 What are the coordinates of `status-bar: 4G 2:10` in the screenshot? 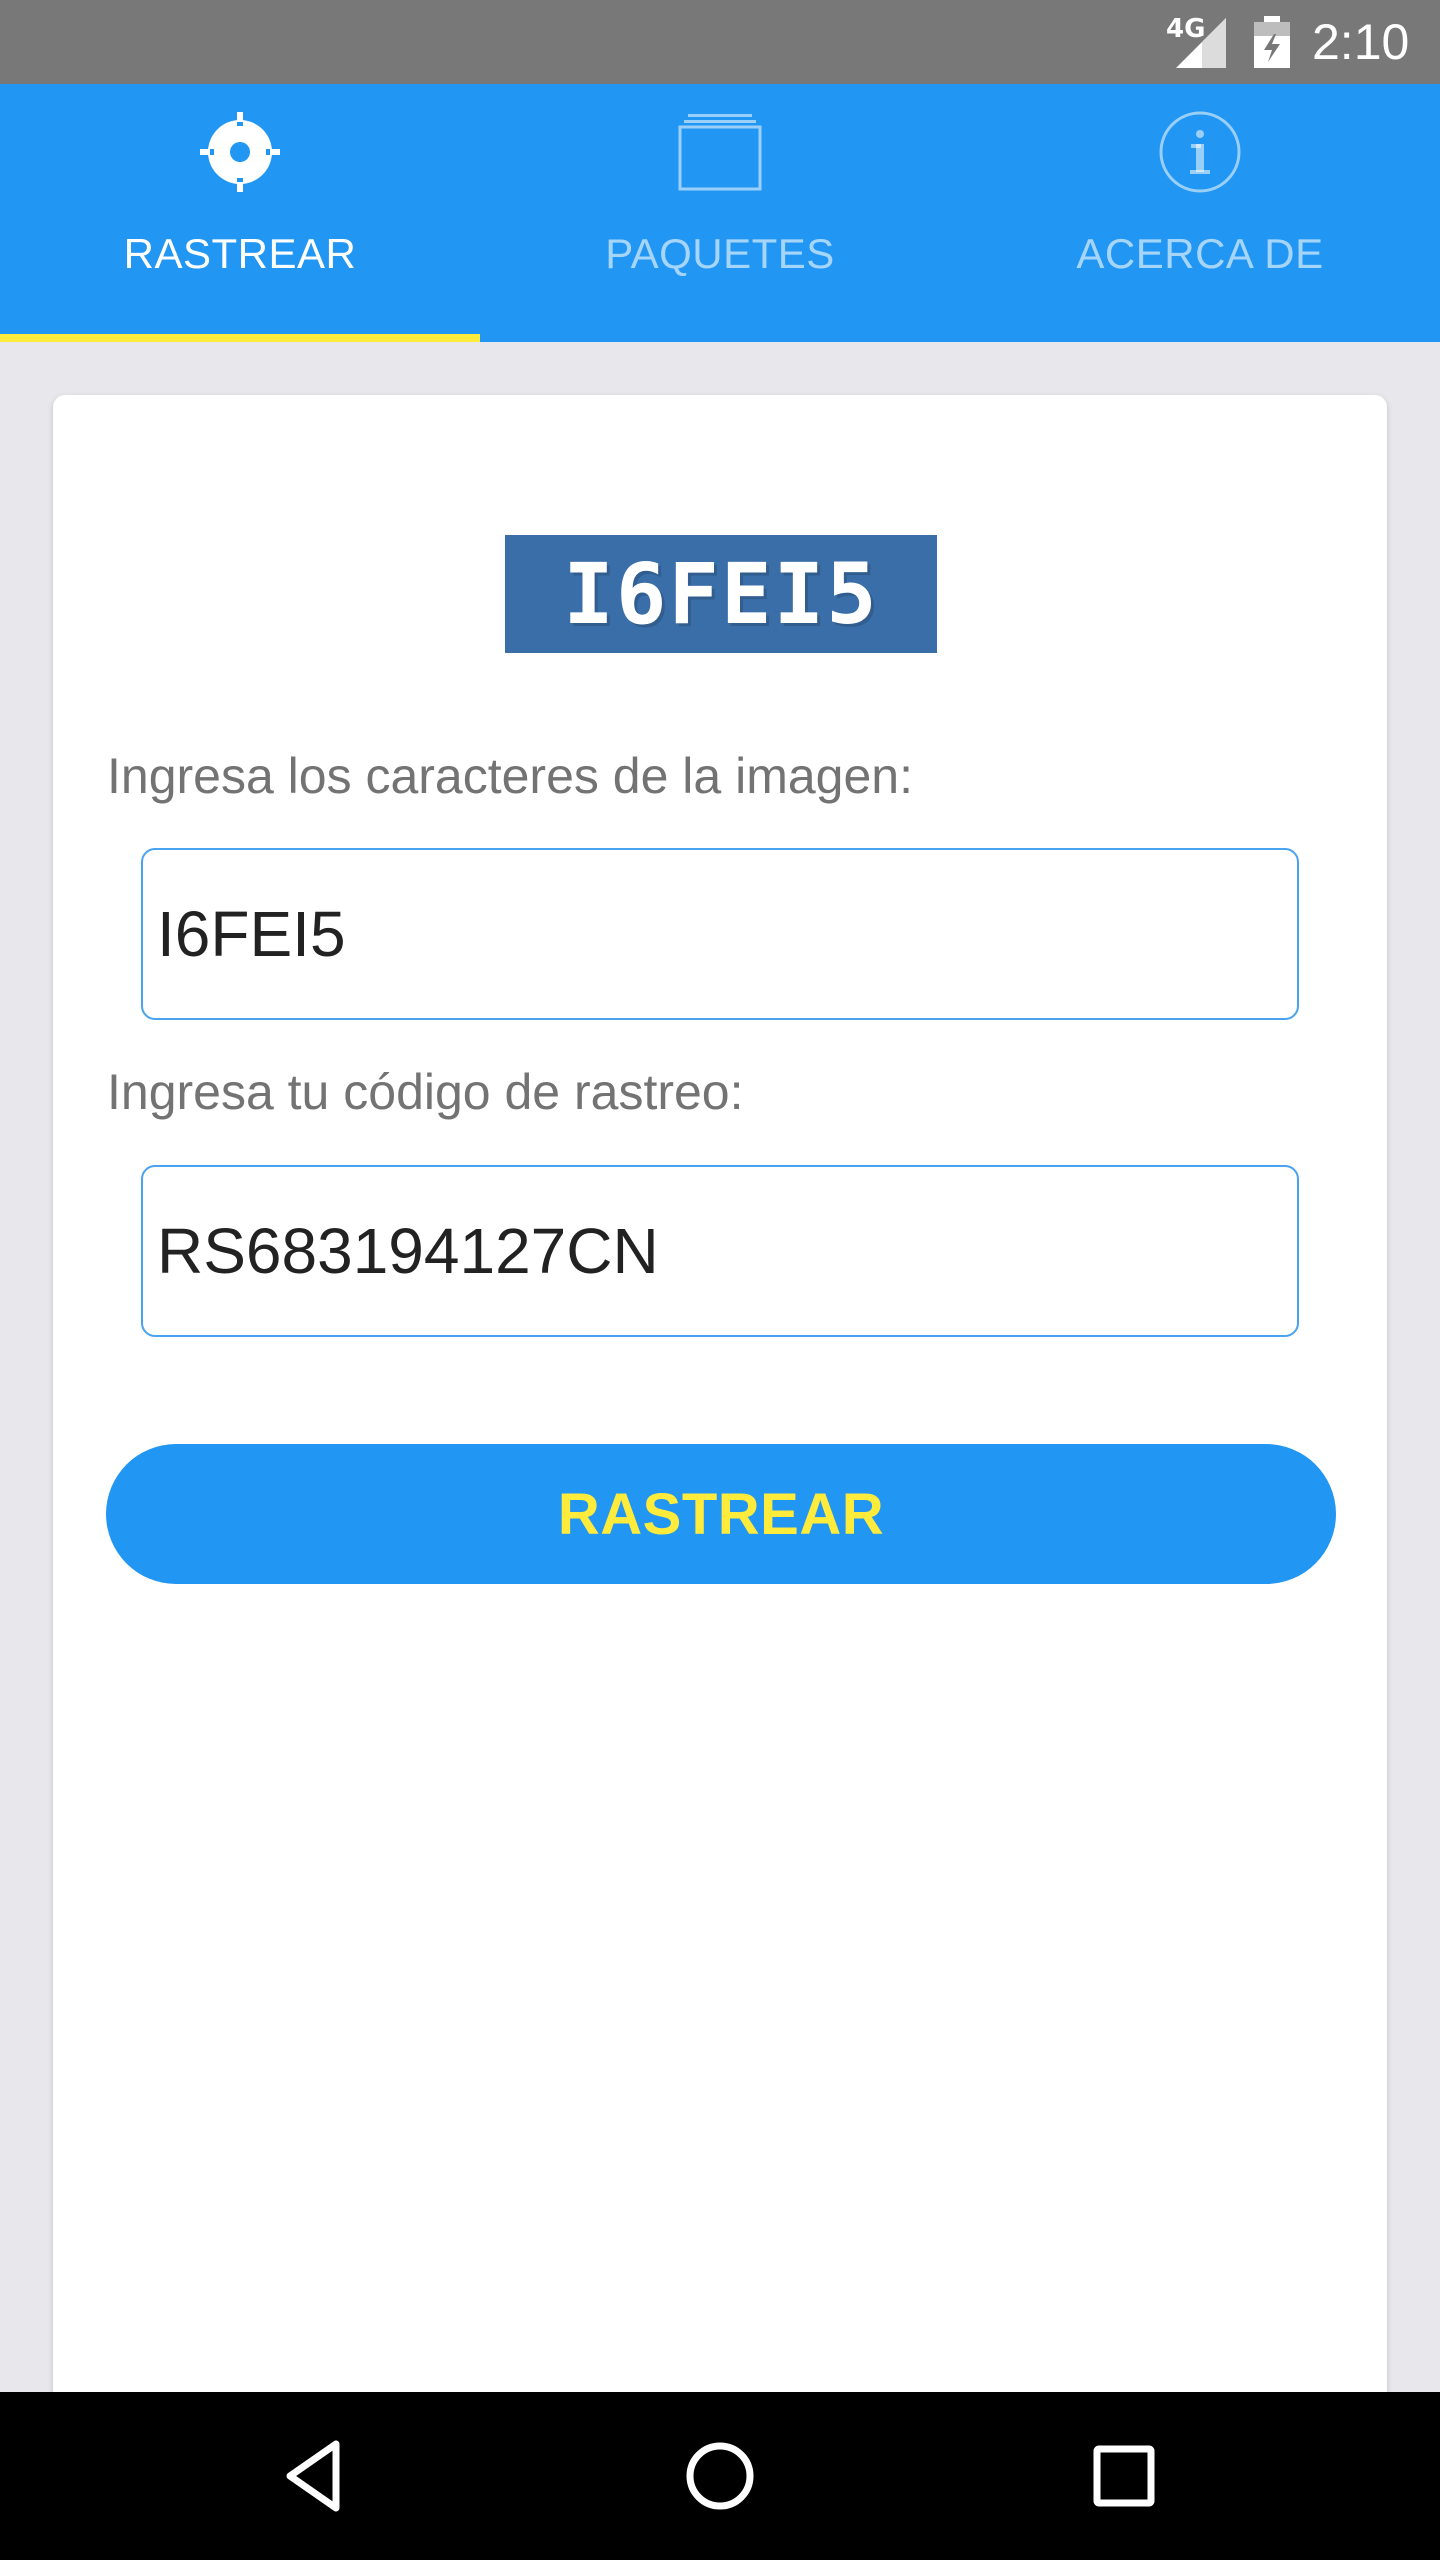 It's located at (720, 42).